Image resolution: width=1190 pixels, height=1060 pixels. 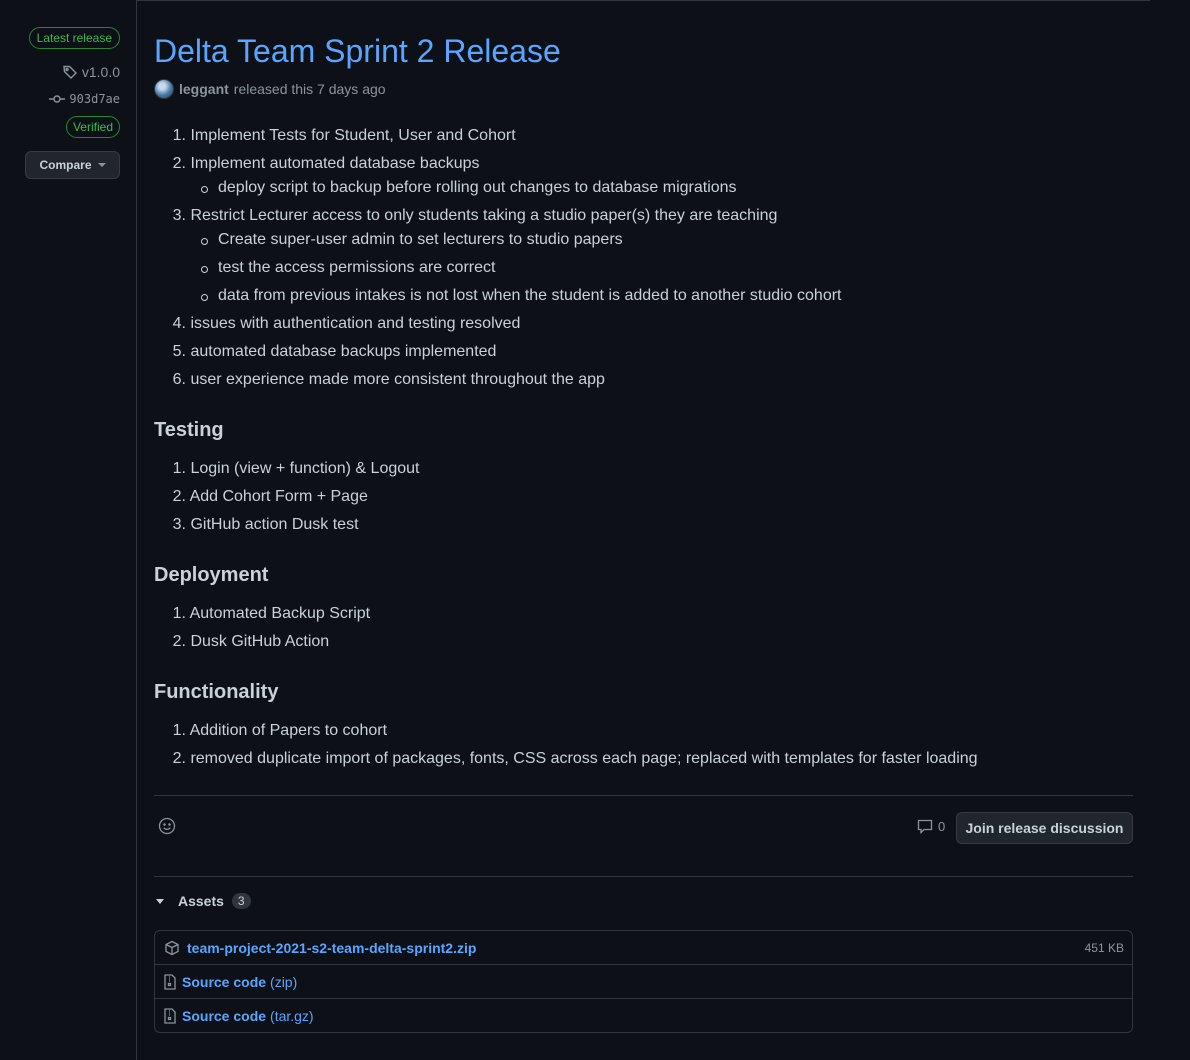 I want to click on sub-list-item: test the access permissions are correct, so click(x=348, y=268).